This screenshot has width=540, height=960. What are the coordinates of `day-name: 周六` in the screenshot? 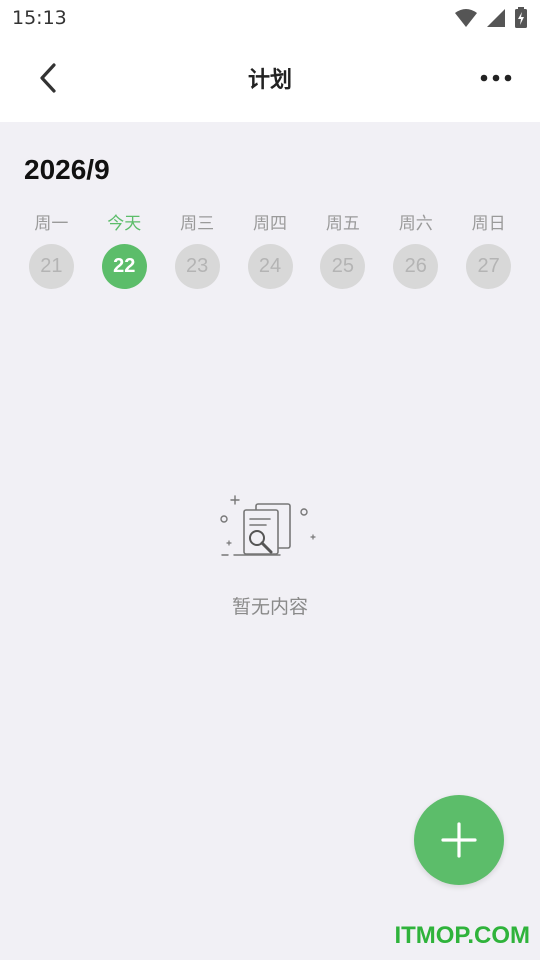 It's located at (415, 224).